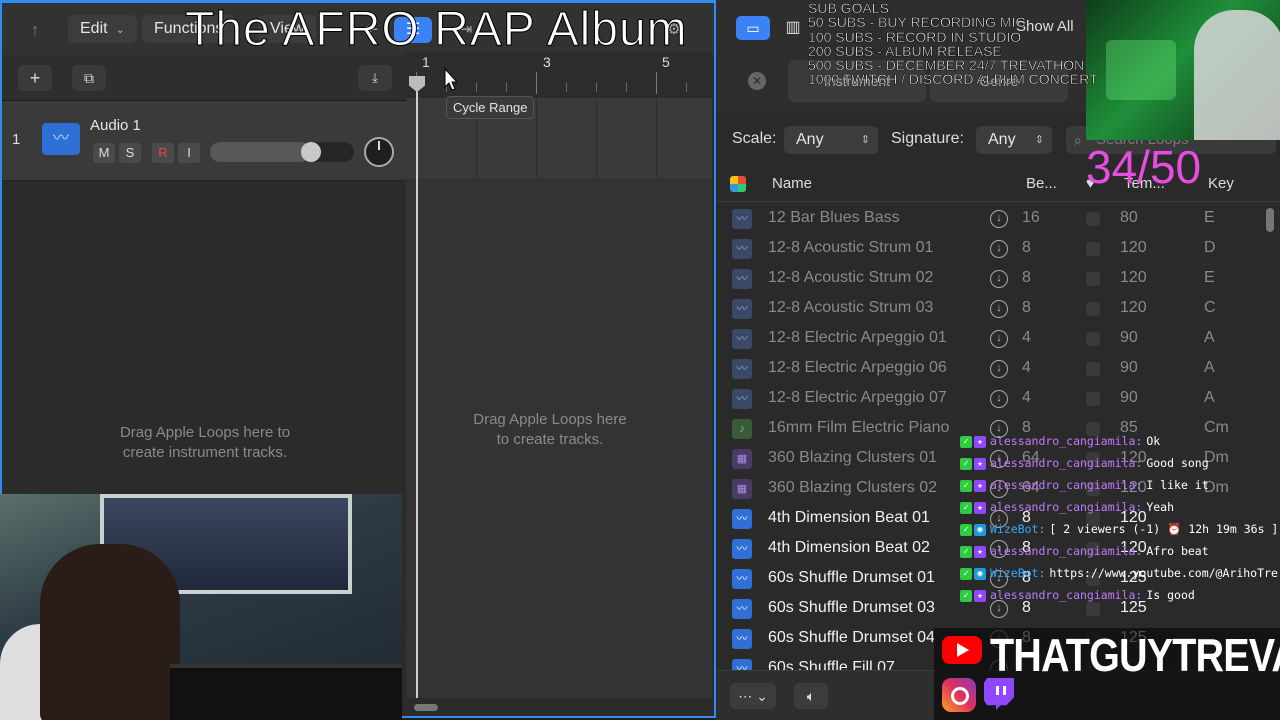 The width and height of the screenshot is (1280, 720). What do you see at coordinates (980, 573) in the screenshot?
I see `bot-badge-icon: ◉` at bounding box center [980, 573].